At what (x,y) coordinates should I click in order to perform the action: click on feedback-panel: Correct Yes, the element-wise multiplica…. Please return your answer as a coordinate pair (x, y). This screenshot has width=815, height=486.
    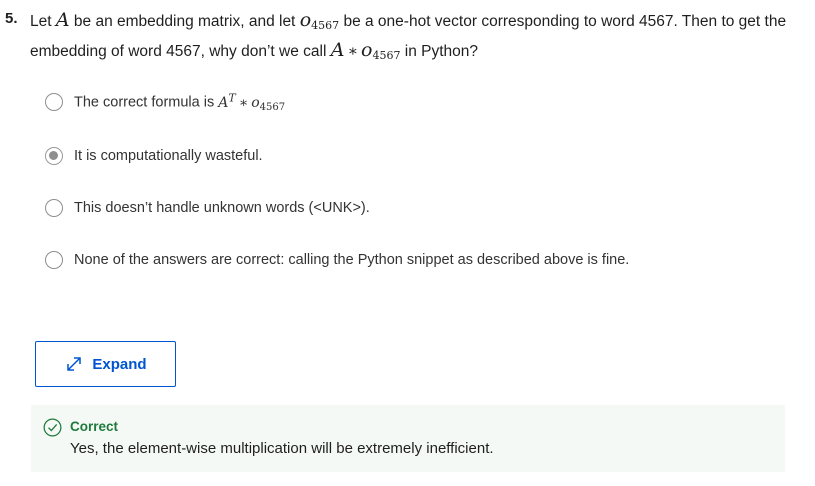
    Looking at the image, I should click on (408, 438).